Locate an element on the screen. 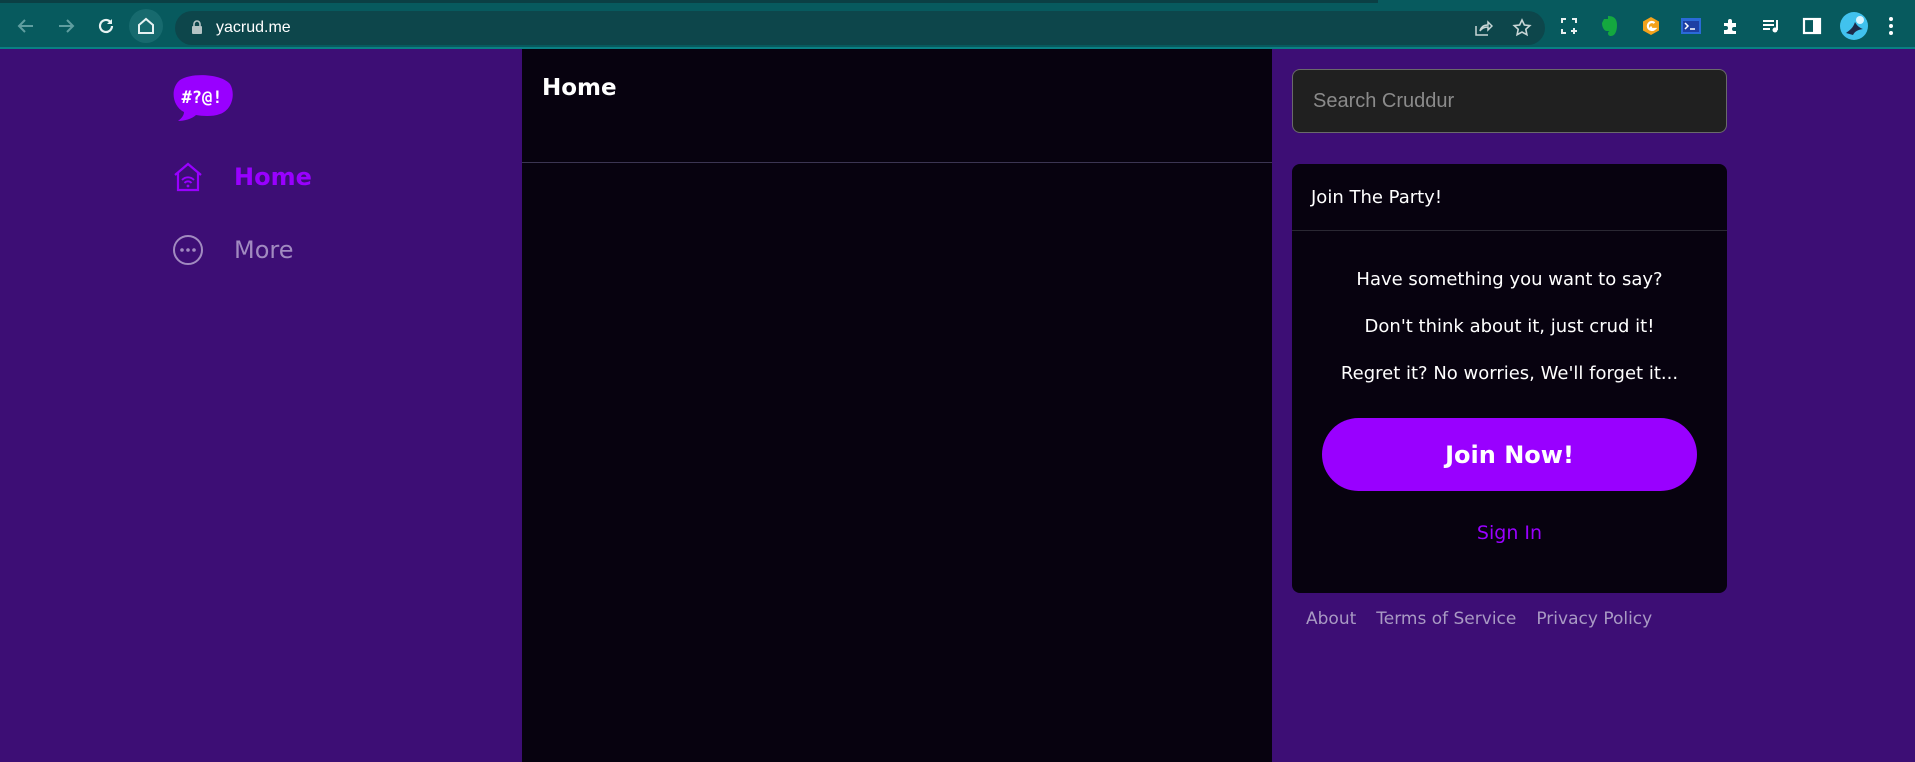 The image size is (1915, 762). side-panel-icon is located at coordinates (1812, 26).